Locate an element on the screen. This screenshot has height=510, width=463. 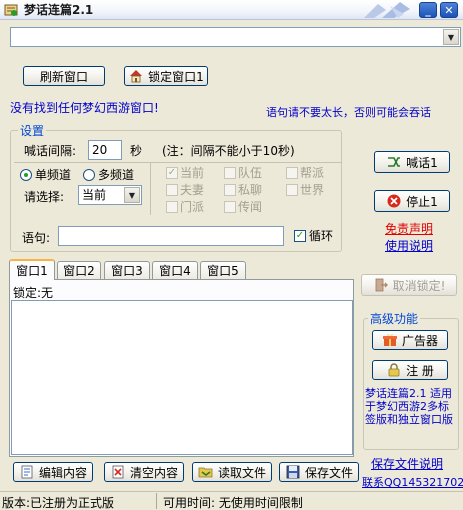
choose-channel-label: 请选择: is located at coordinates (44, 197).